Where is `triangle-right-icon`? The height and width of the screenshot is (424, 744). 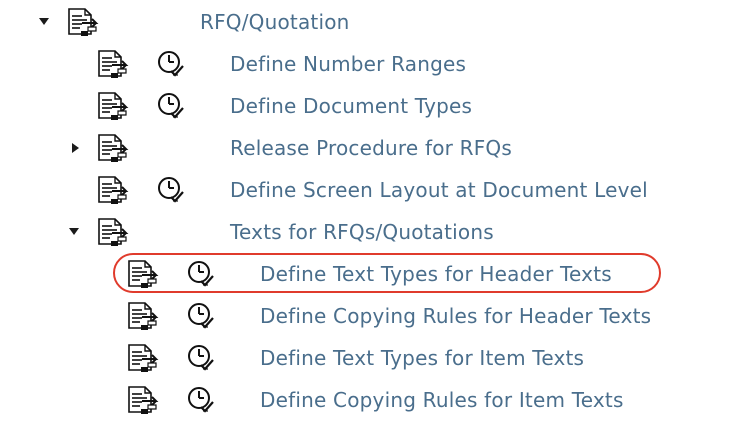 triangle-right-icon is located at coordinates (75, 148).